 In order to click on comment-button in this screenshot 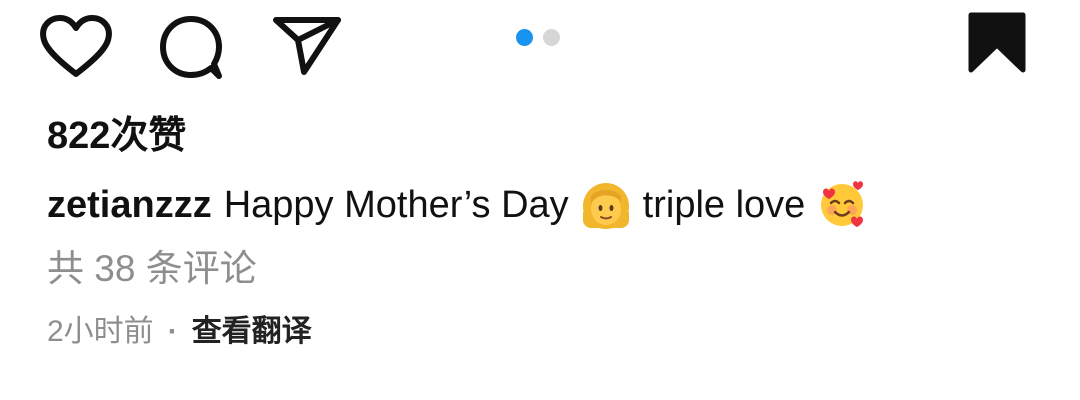, I will do `click(191, 48)`.